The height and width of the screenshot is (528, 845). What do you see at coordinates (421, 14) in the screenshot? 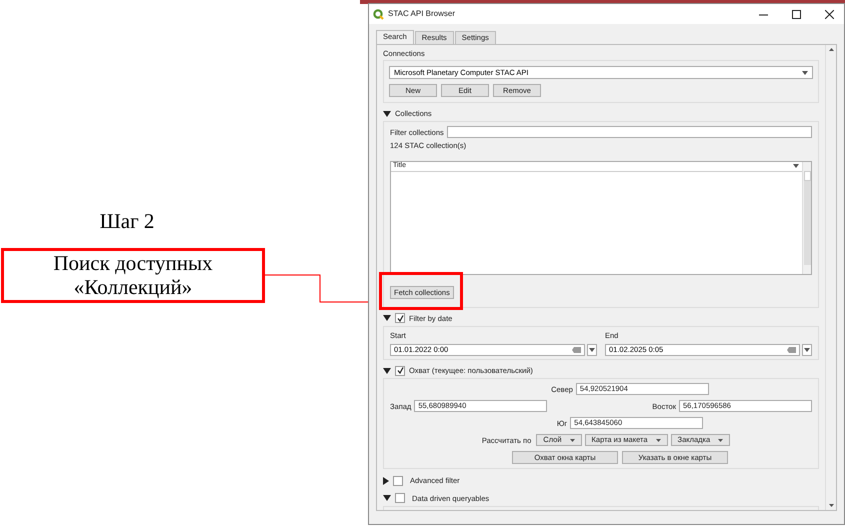
I see `window-title: STAC API Browser` at bounding box center [421, 14].